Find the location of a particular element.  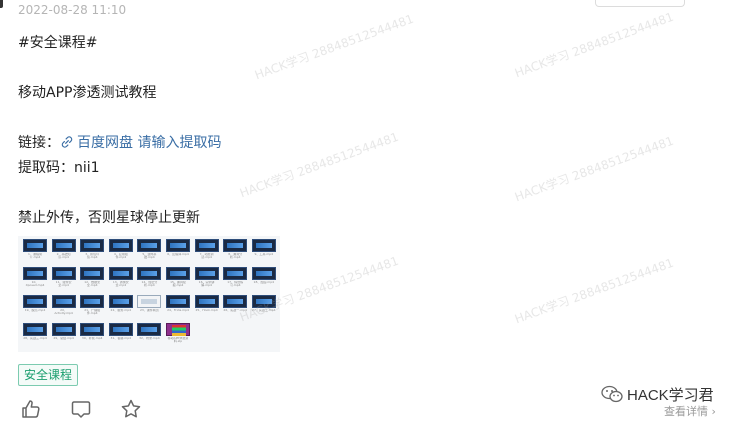

attachment-thumbnail: 1、课程简介.mp4 is located at coordinates (35, 250).